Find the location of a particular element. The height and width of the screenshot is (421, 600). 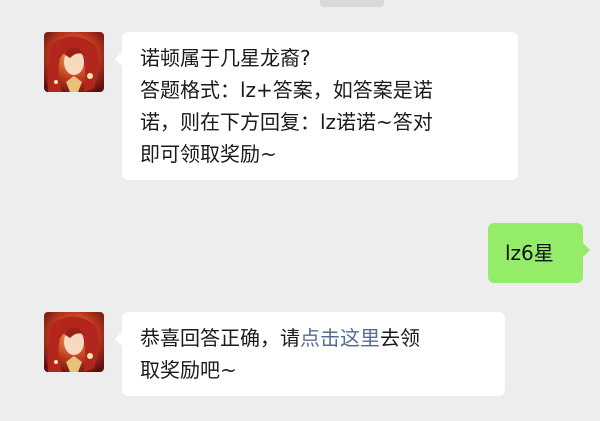

message-text: 去领 is located at coordinates (400, 338).